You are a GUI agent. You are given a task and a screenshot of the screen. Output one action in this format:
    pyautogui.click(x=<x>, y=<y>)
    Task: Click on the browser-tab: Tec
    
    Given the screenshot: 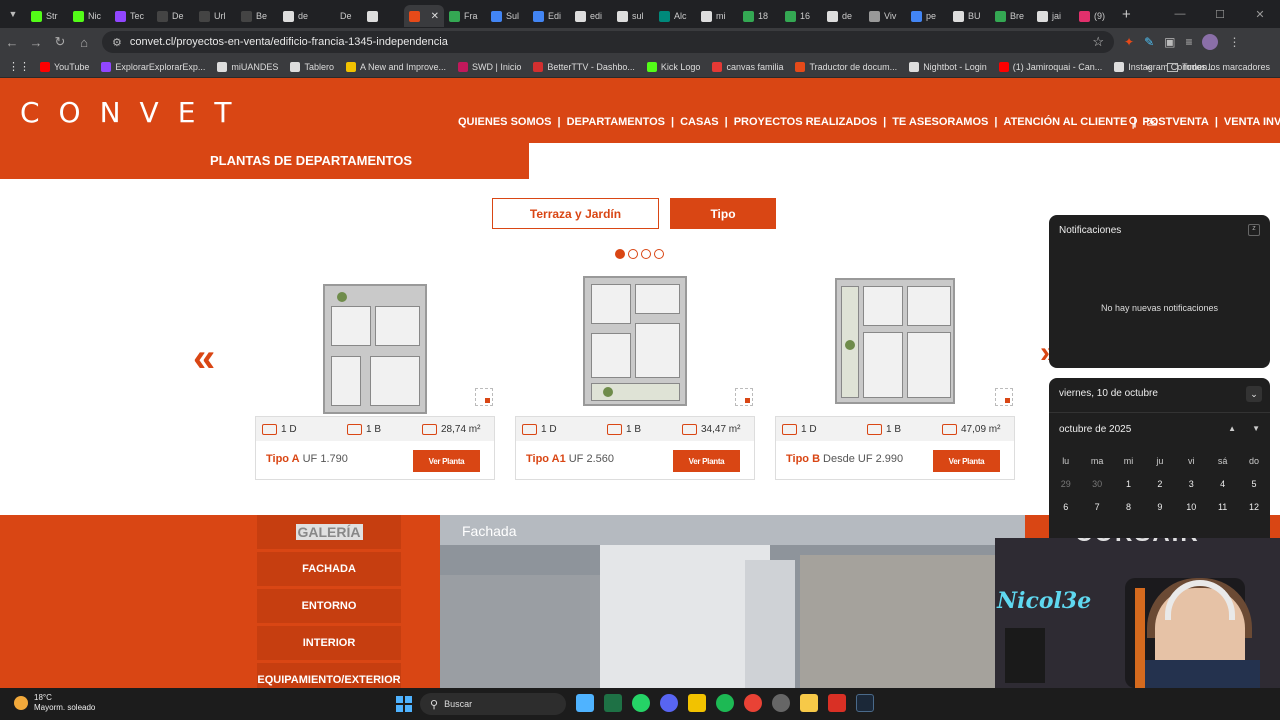 What is the action you would take?
    pyautogui.click(x=131, y=16)
    